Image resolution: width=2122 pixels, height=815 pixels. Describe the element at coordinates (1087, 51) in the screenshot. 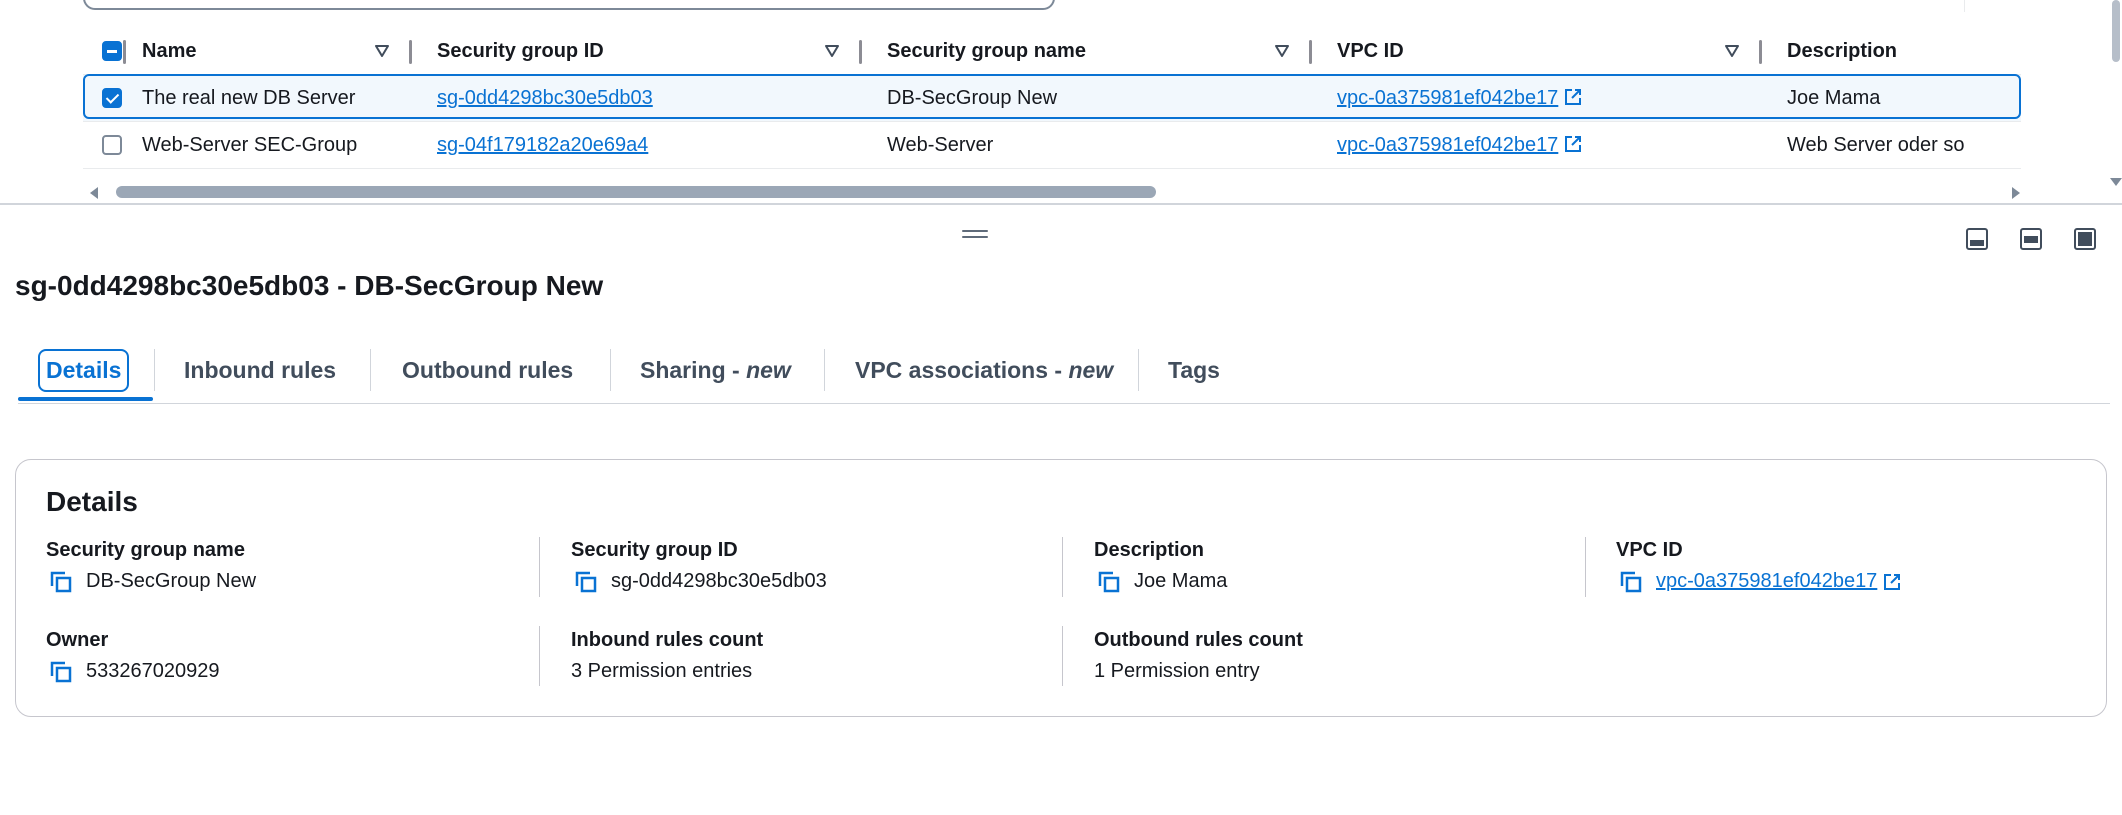

I see `column-header-security-group-name: Security group name` at that location.